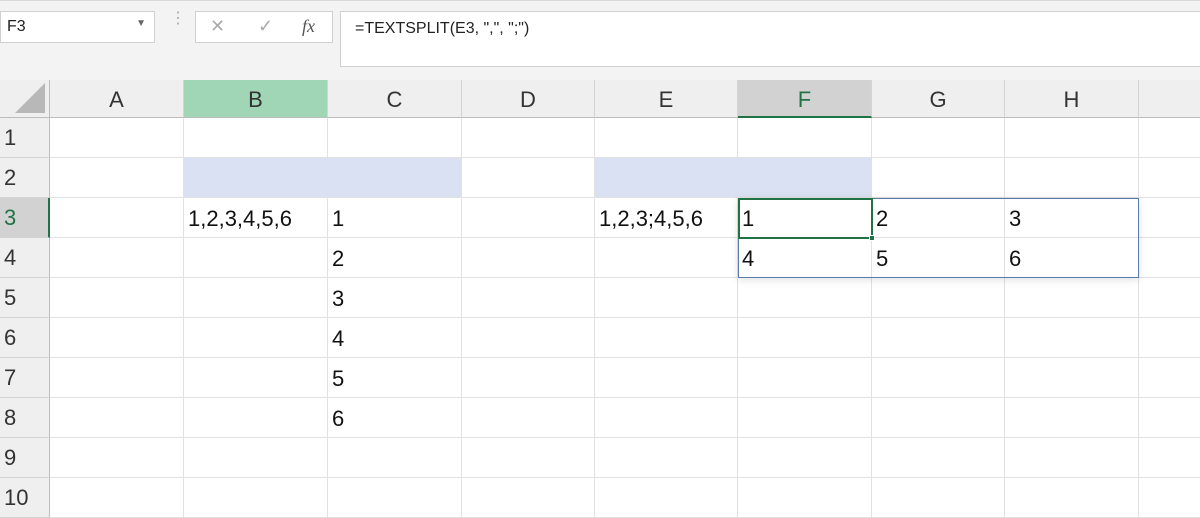 The image size is (1200, 518). Describe the element at coordinates (256, 298) in the screenshot. I see `cell-B5` at that location.